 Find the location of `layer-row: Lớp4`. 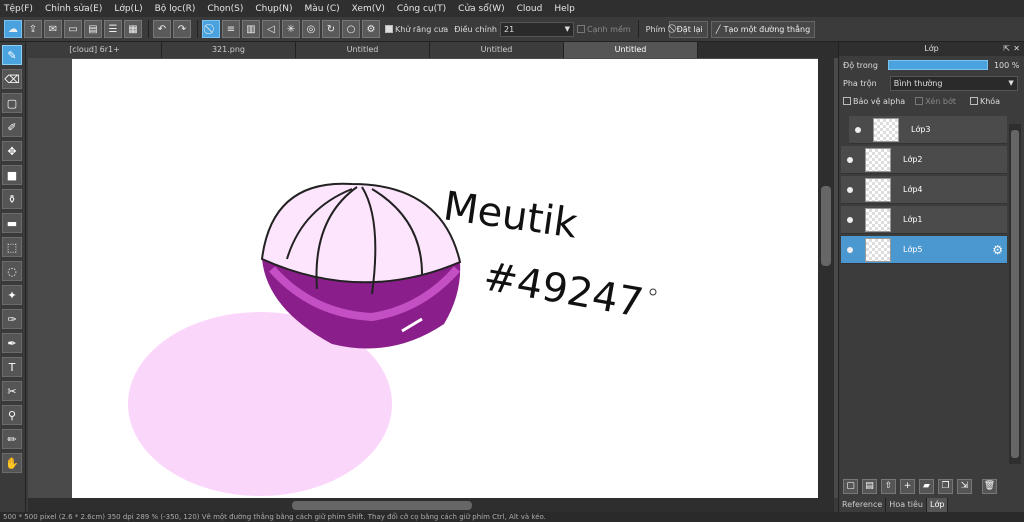

layer-row: Lớp4 is located at coordinates (924, 190).